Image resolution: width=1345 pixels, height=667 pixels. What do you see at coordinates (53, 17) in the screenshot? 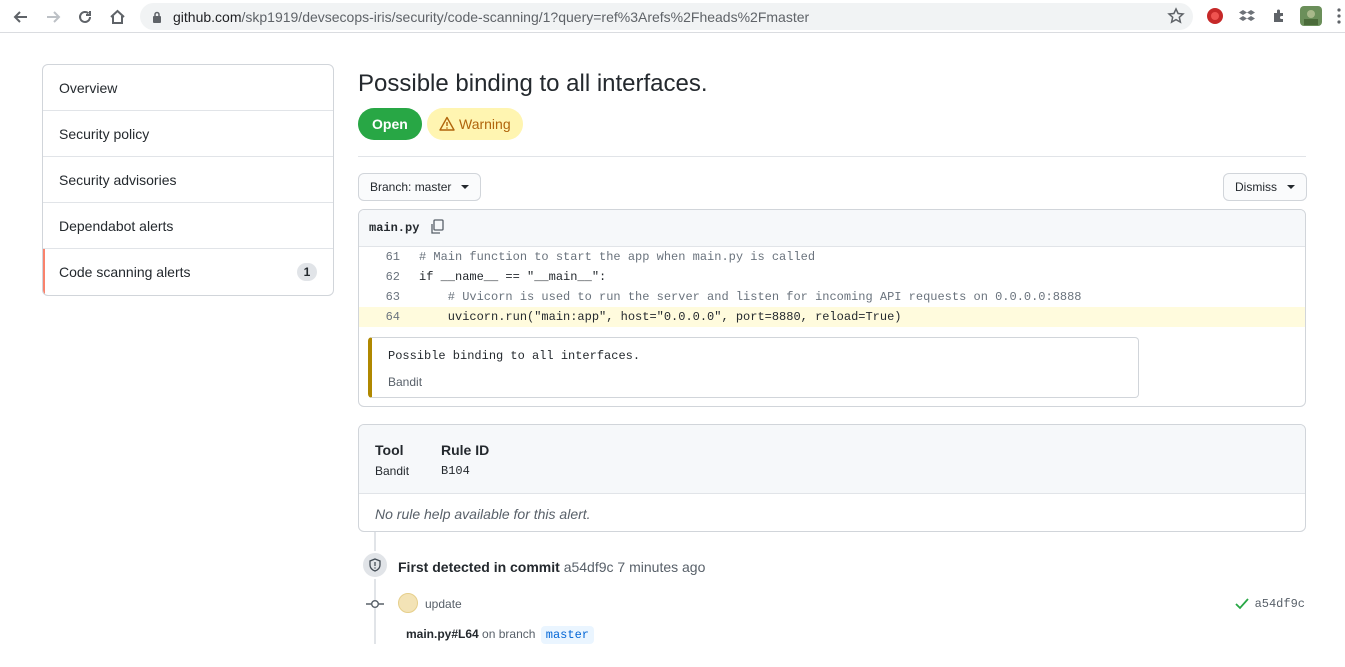
I see `forward-icon` at bounding box center [53, 17].